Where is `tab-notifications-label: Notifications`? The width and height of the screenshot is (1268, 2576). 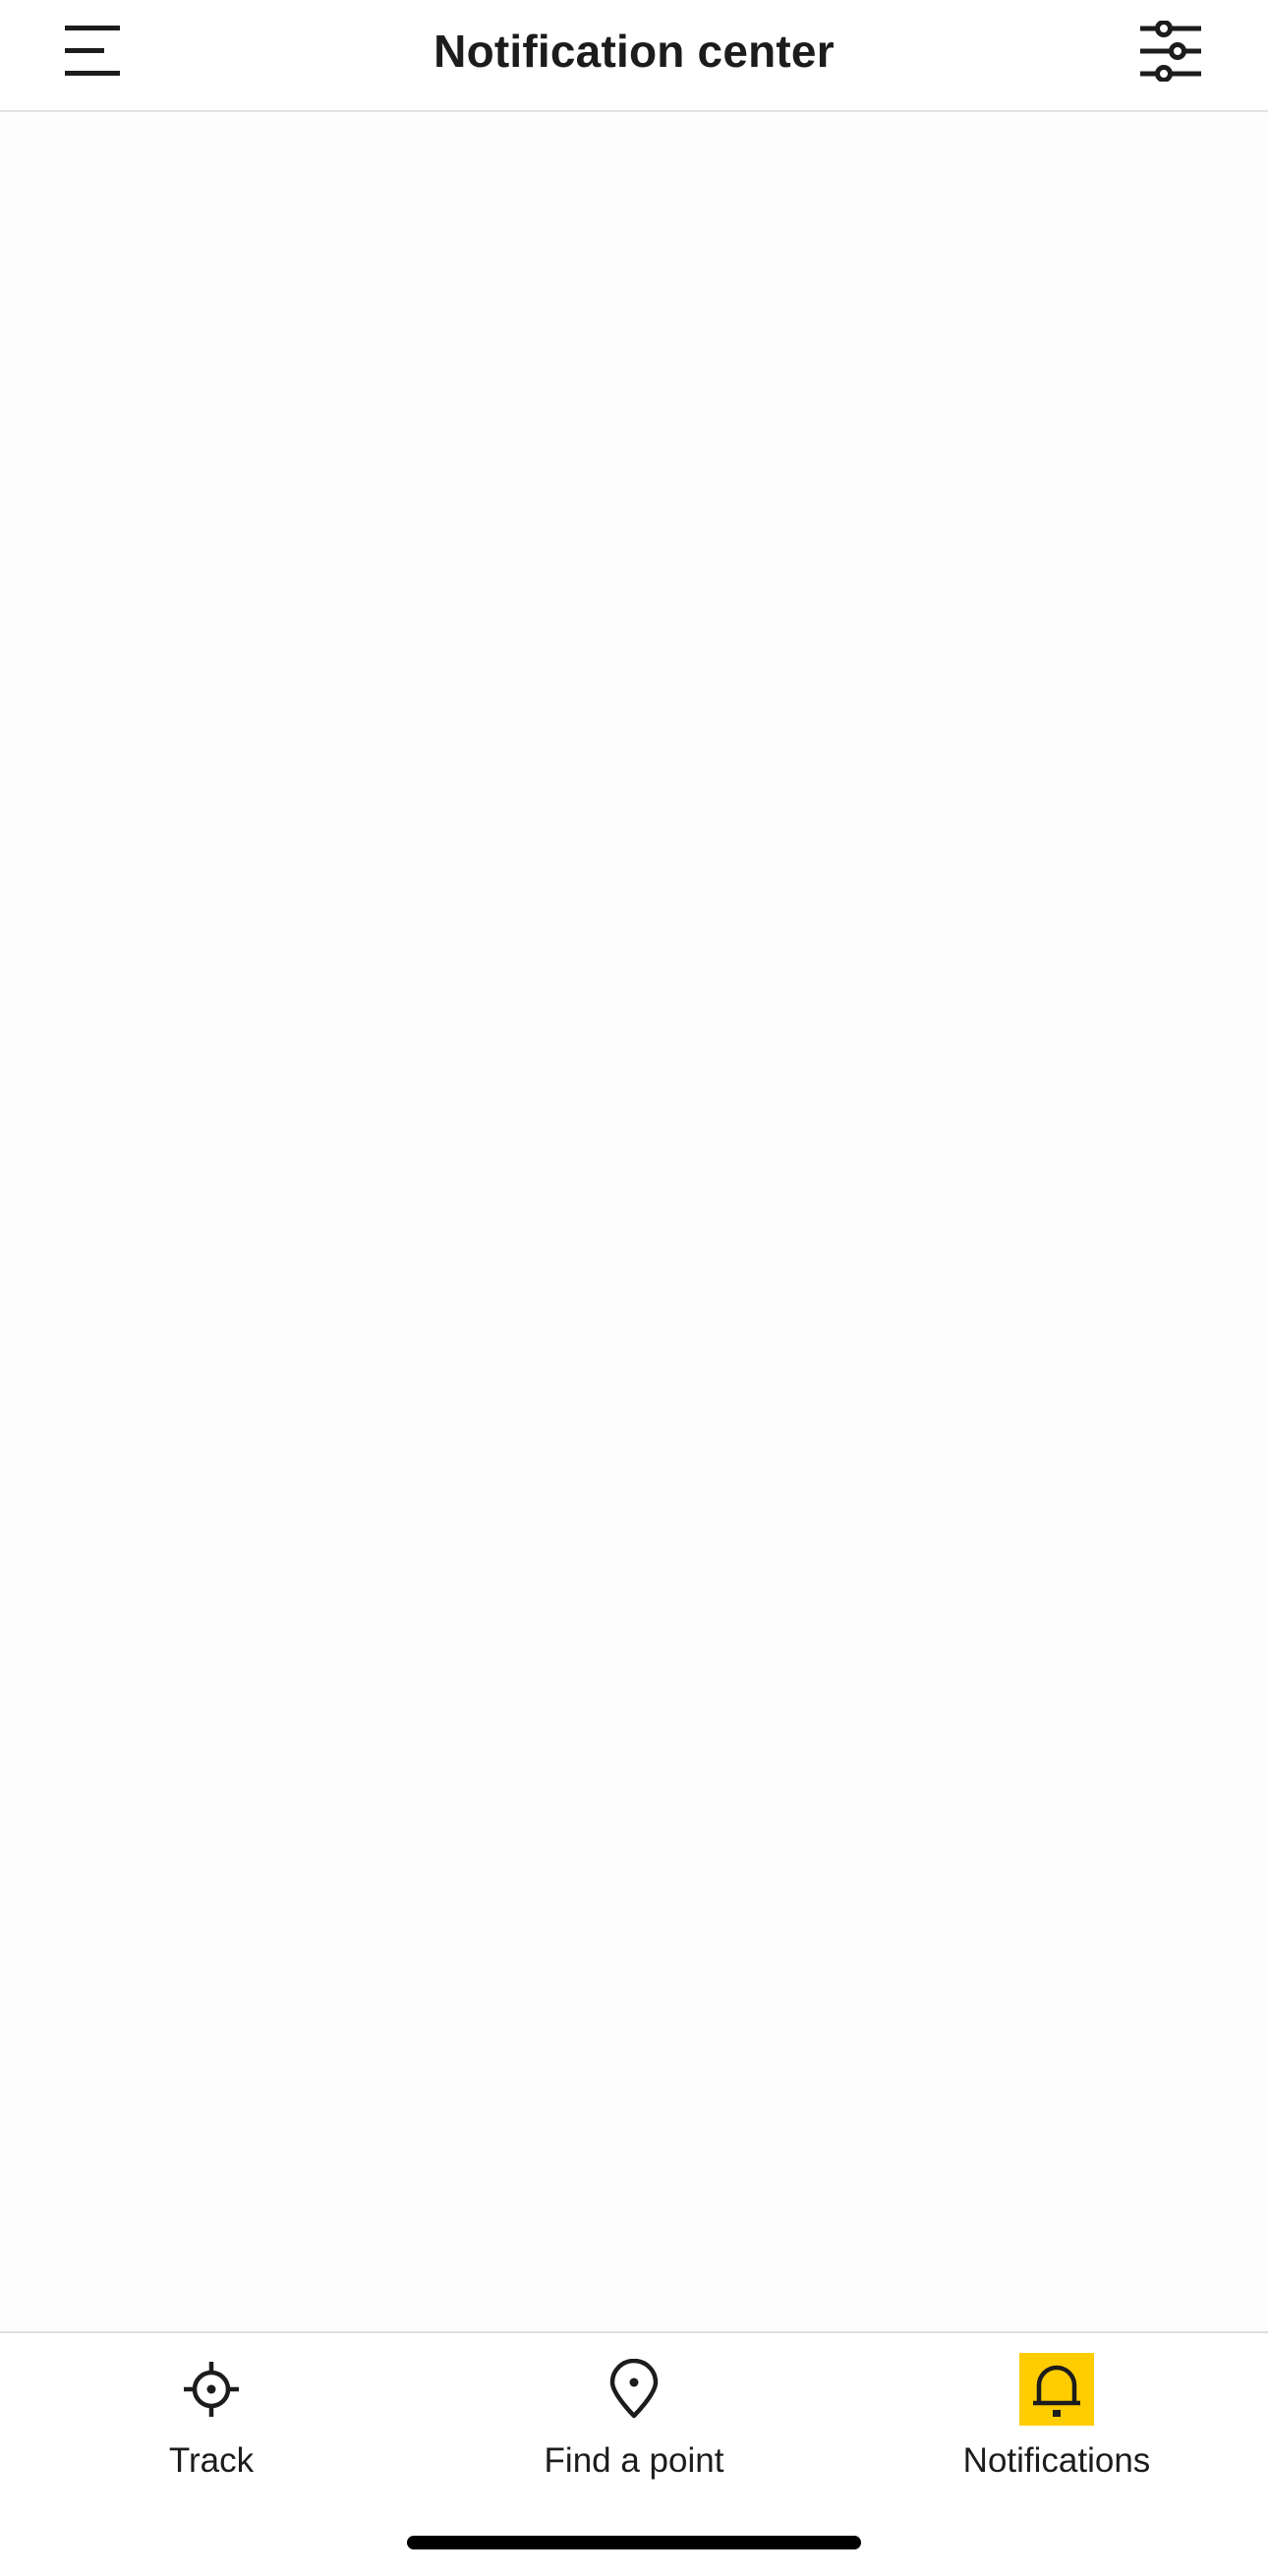 tab-notifications-label: Notifications is located at coordinates (1056, 2461).